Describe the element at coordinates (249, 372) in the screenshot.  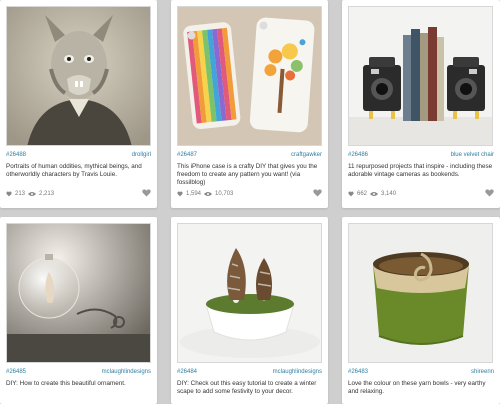
I see `post-meta: #26484 mclaughlindesigns` at that location.